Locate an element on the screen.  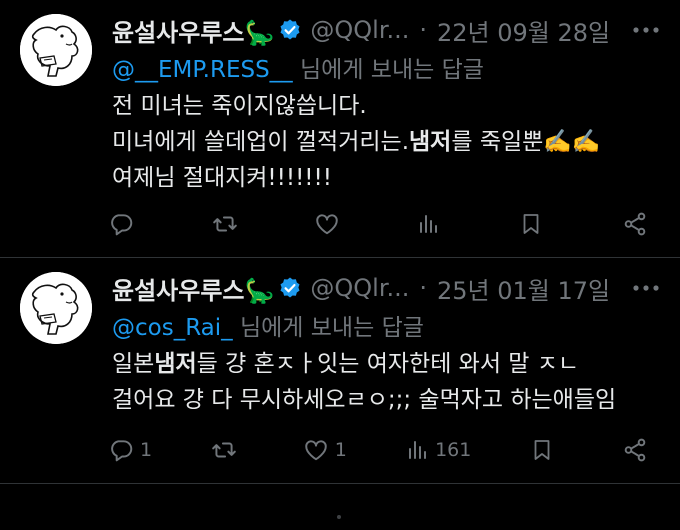
text-segment: 들 걍 혼ㅈㅏ잇는 여자한테 와서 말 ㅈㄴ is located at coordinates (388, 364).